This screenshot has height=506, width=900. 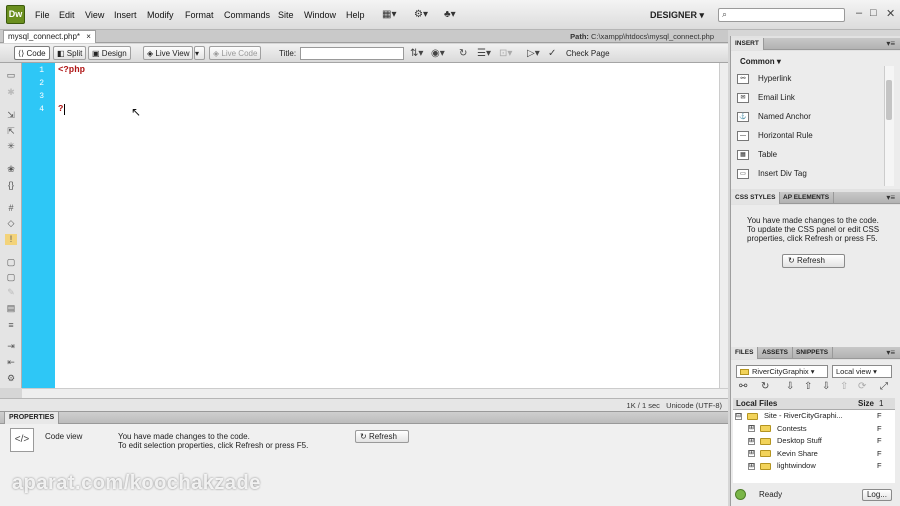 I want to click on view-select: Local view ▾, so click(x=862, y=371).